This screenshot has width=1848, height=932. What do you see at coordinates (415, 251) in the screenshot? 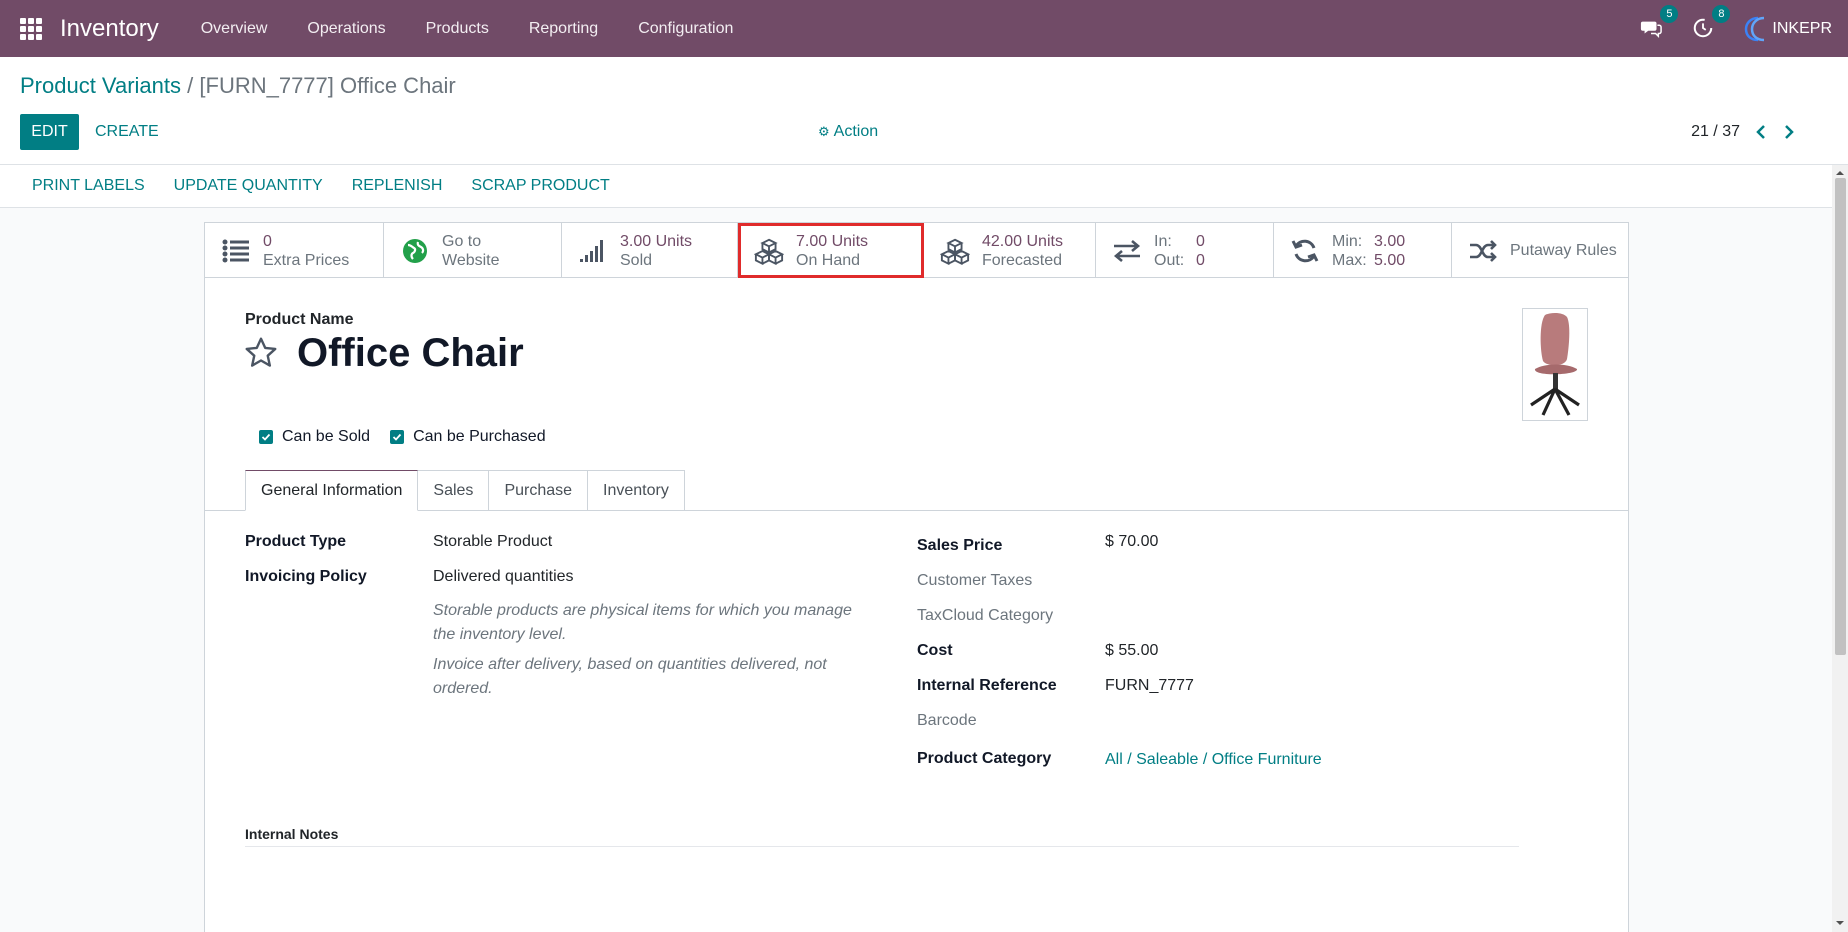
I see `globe-icon` at bounding box center [415, 251].